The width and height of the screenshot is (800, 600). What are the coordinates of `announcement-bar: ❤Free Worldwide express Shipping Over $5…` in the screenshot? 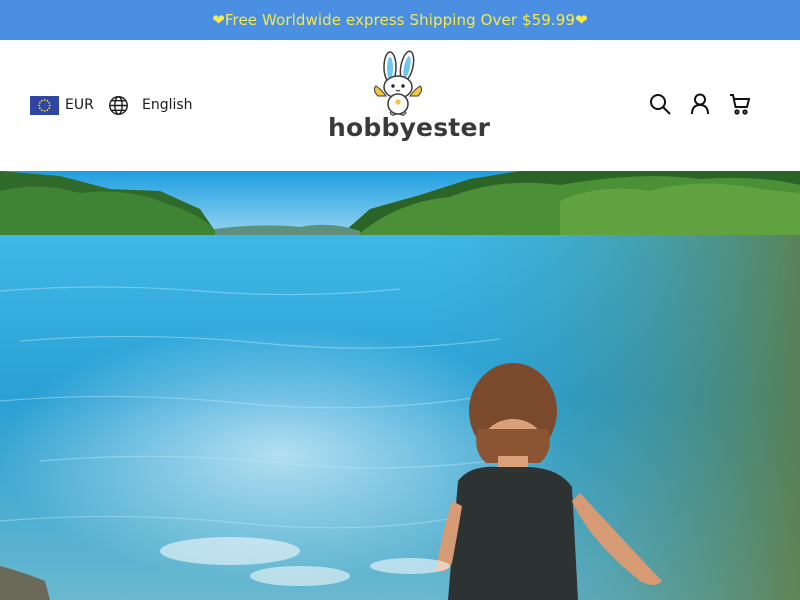 It's located at (400, 20).